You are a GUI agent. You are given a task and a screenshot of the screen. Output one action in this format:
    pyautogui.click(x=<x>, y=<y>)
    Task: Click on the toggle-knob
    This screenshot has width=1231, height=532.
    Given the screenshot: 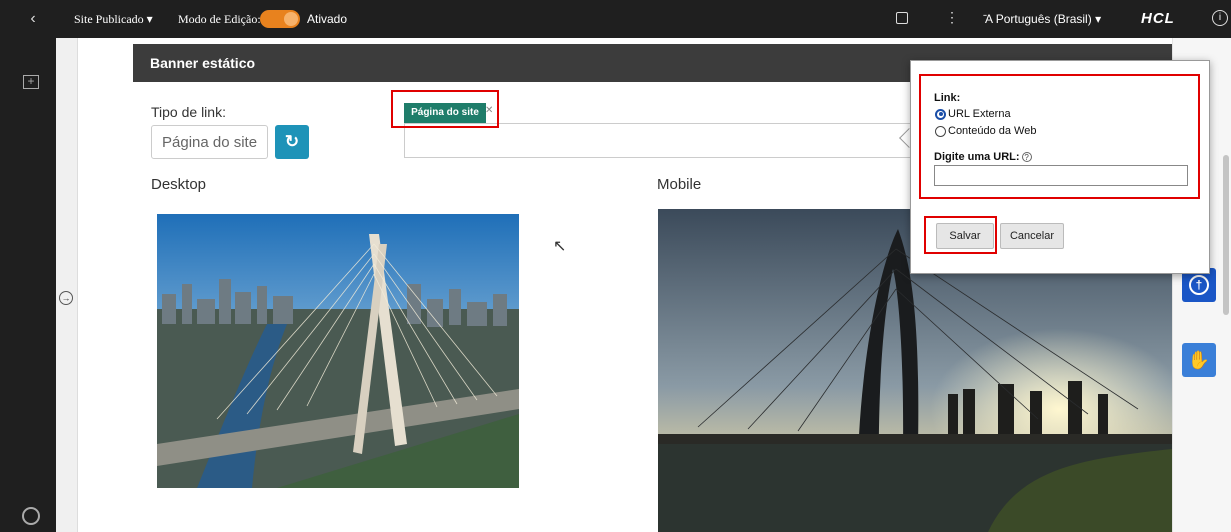 What is the action you would take?
    pyautogui.click(x=291, y=19)
    